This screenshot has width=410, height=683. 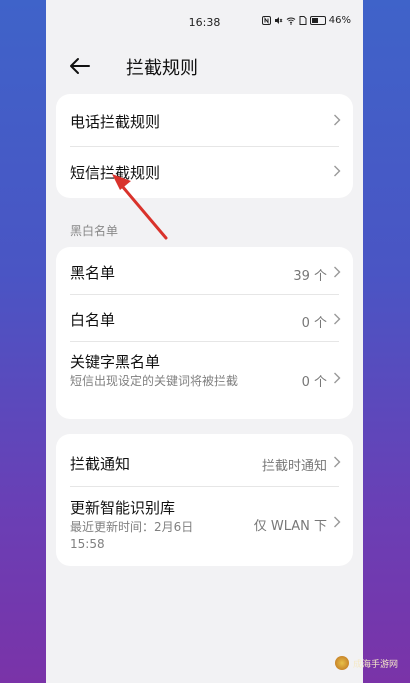 I want to click on sim-icon, so click(x=303, y=20).